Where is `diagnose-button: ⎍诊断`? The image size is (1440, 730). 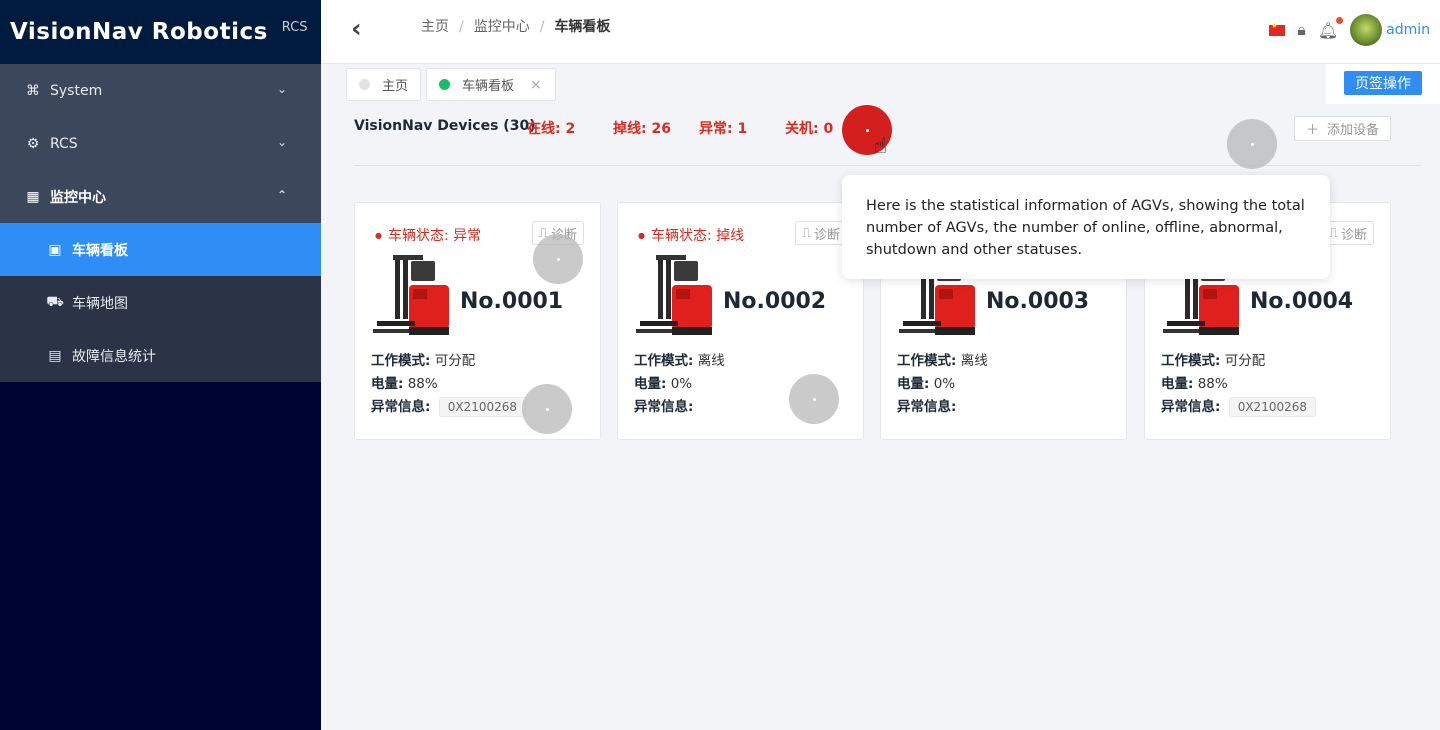 diagnose-button: ⎍诊断 is located at coordinates (820, 233).